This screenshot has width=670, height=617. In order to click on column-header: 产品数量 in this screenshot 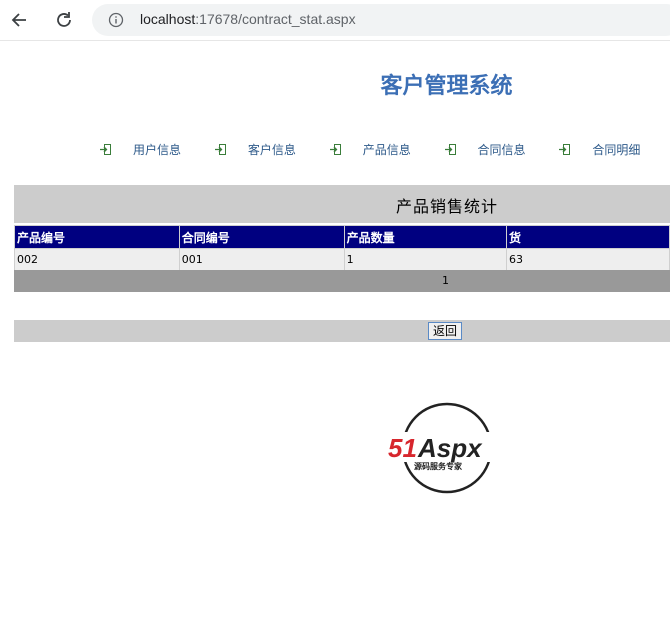, I will do `click(425, 237)`.